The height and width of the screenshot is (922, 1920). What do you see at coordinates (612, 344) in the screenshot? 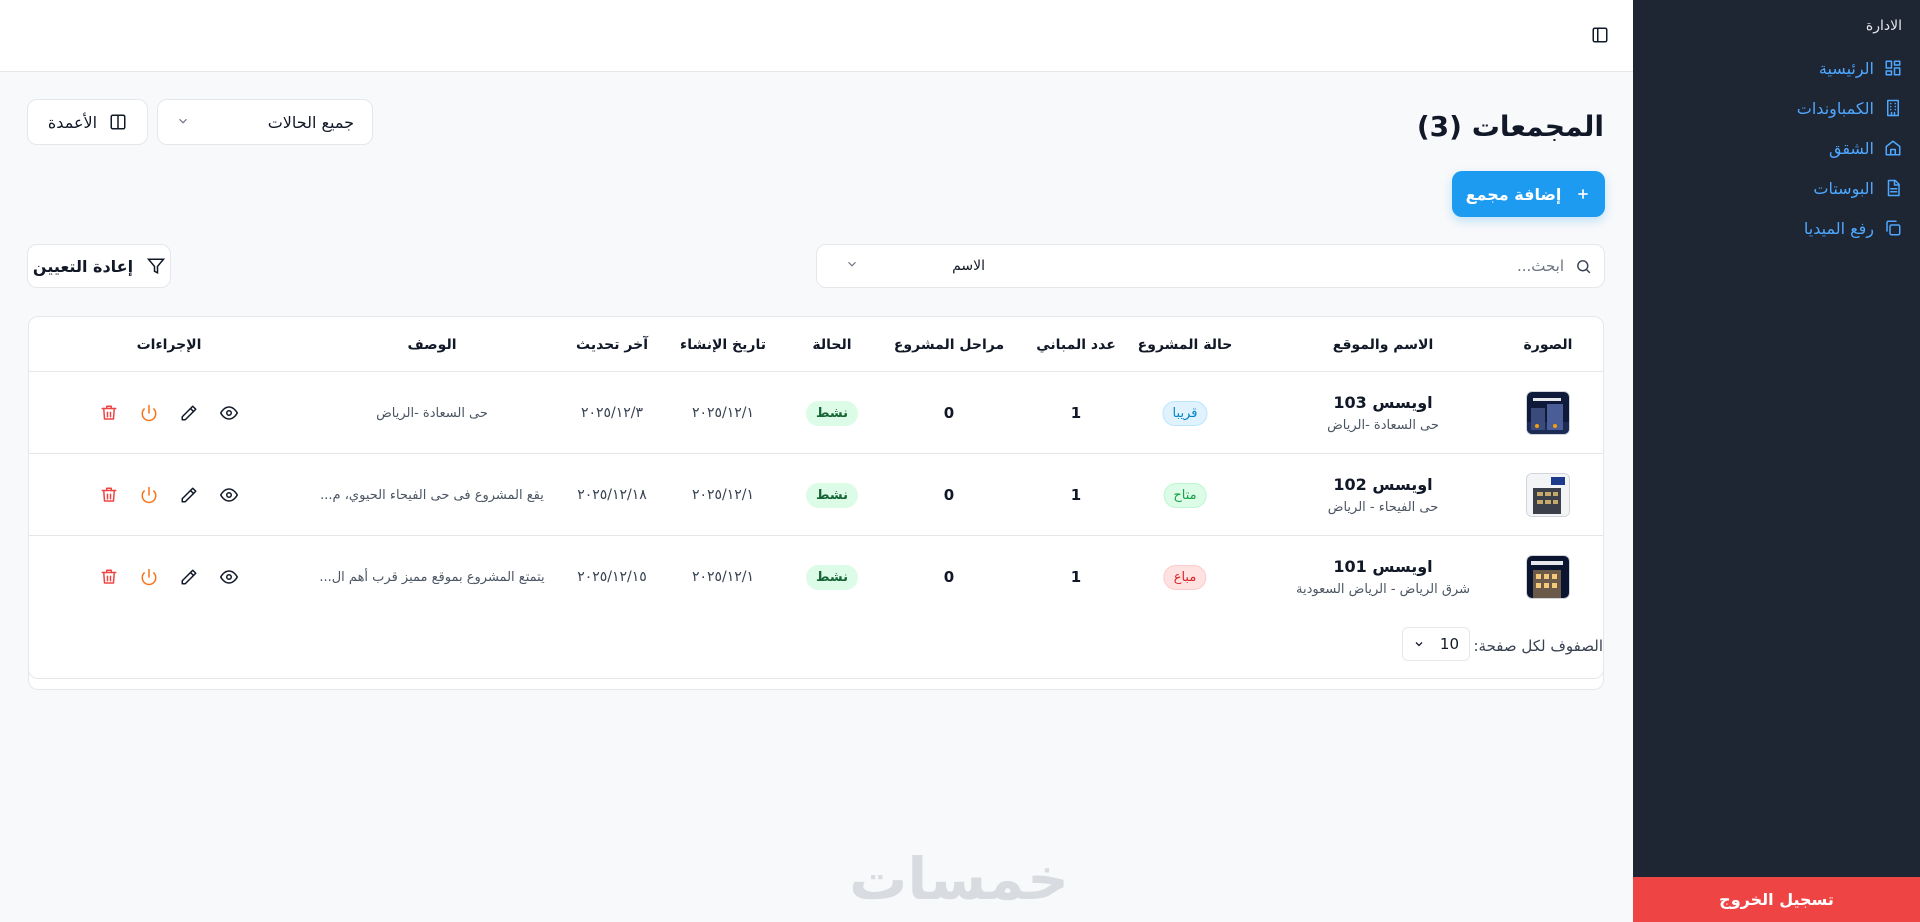
I see `header-updated: آخر تحديث` at bounding box center [612, 344].